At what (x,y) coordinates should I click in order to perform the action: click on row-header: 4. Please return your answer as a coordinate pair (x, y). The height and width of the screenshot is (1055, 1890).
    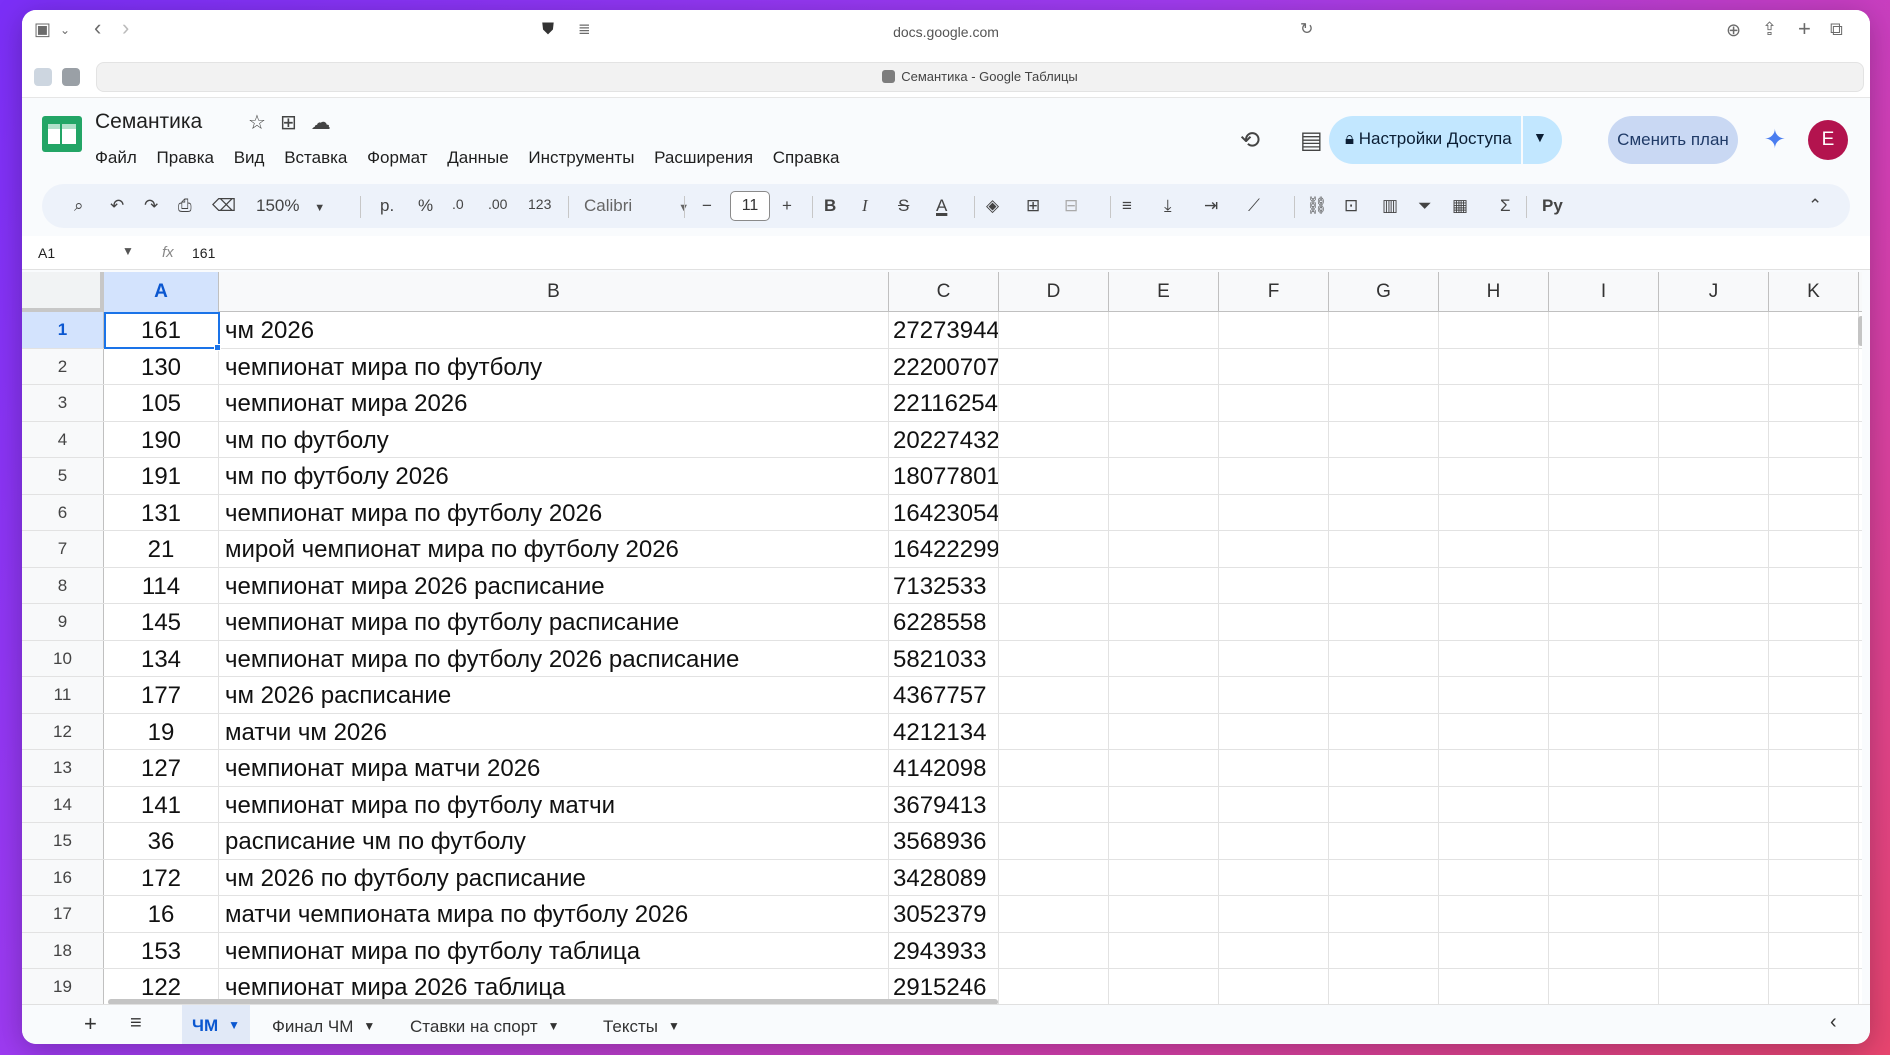
    Looking at the image, I should click on (63, 439).